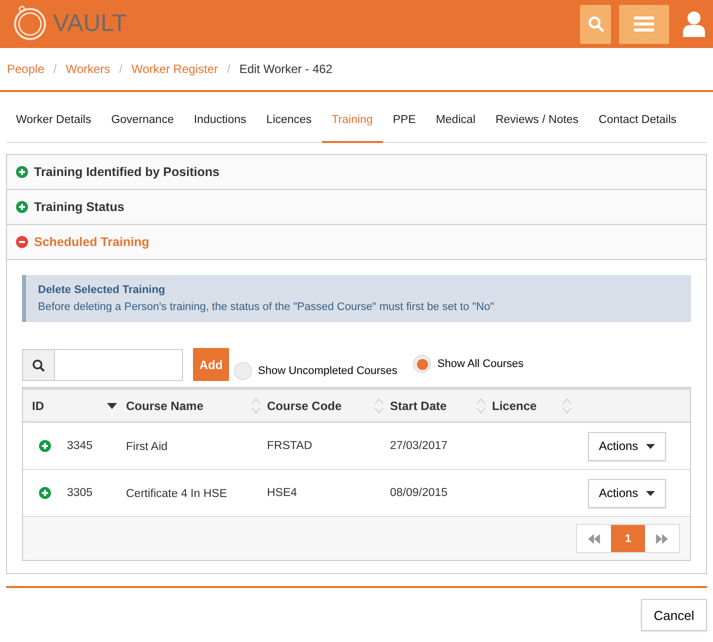  Describe the element at coordinates (38, 406) in the screenshot. I see `column-header: ID` at that location.